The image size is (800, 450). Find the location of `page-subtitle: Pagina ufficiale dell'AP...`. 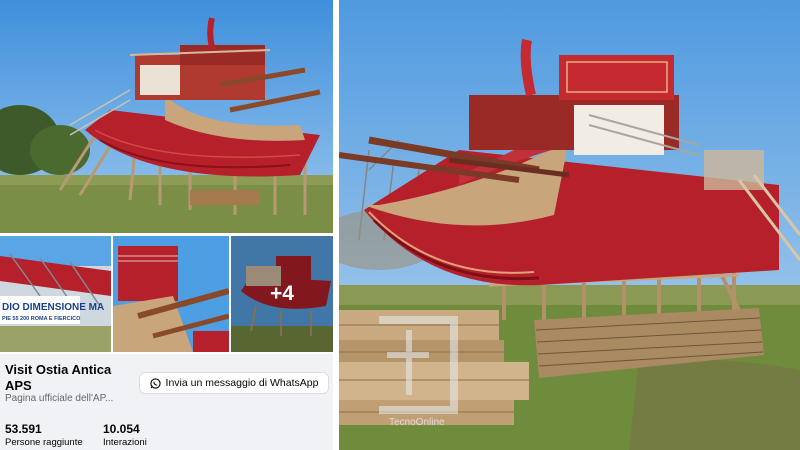

page-subtitle: Pagina ufficiale dell'AP... is located at coordinates (59, 398).